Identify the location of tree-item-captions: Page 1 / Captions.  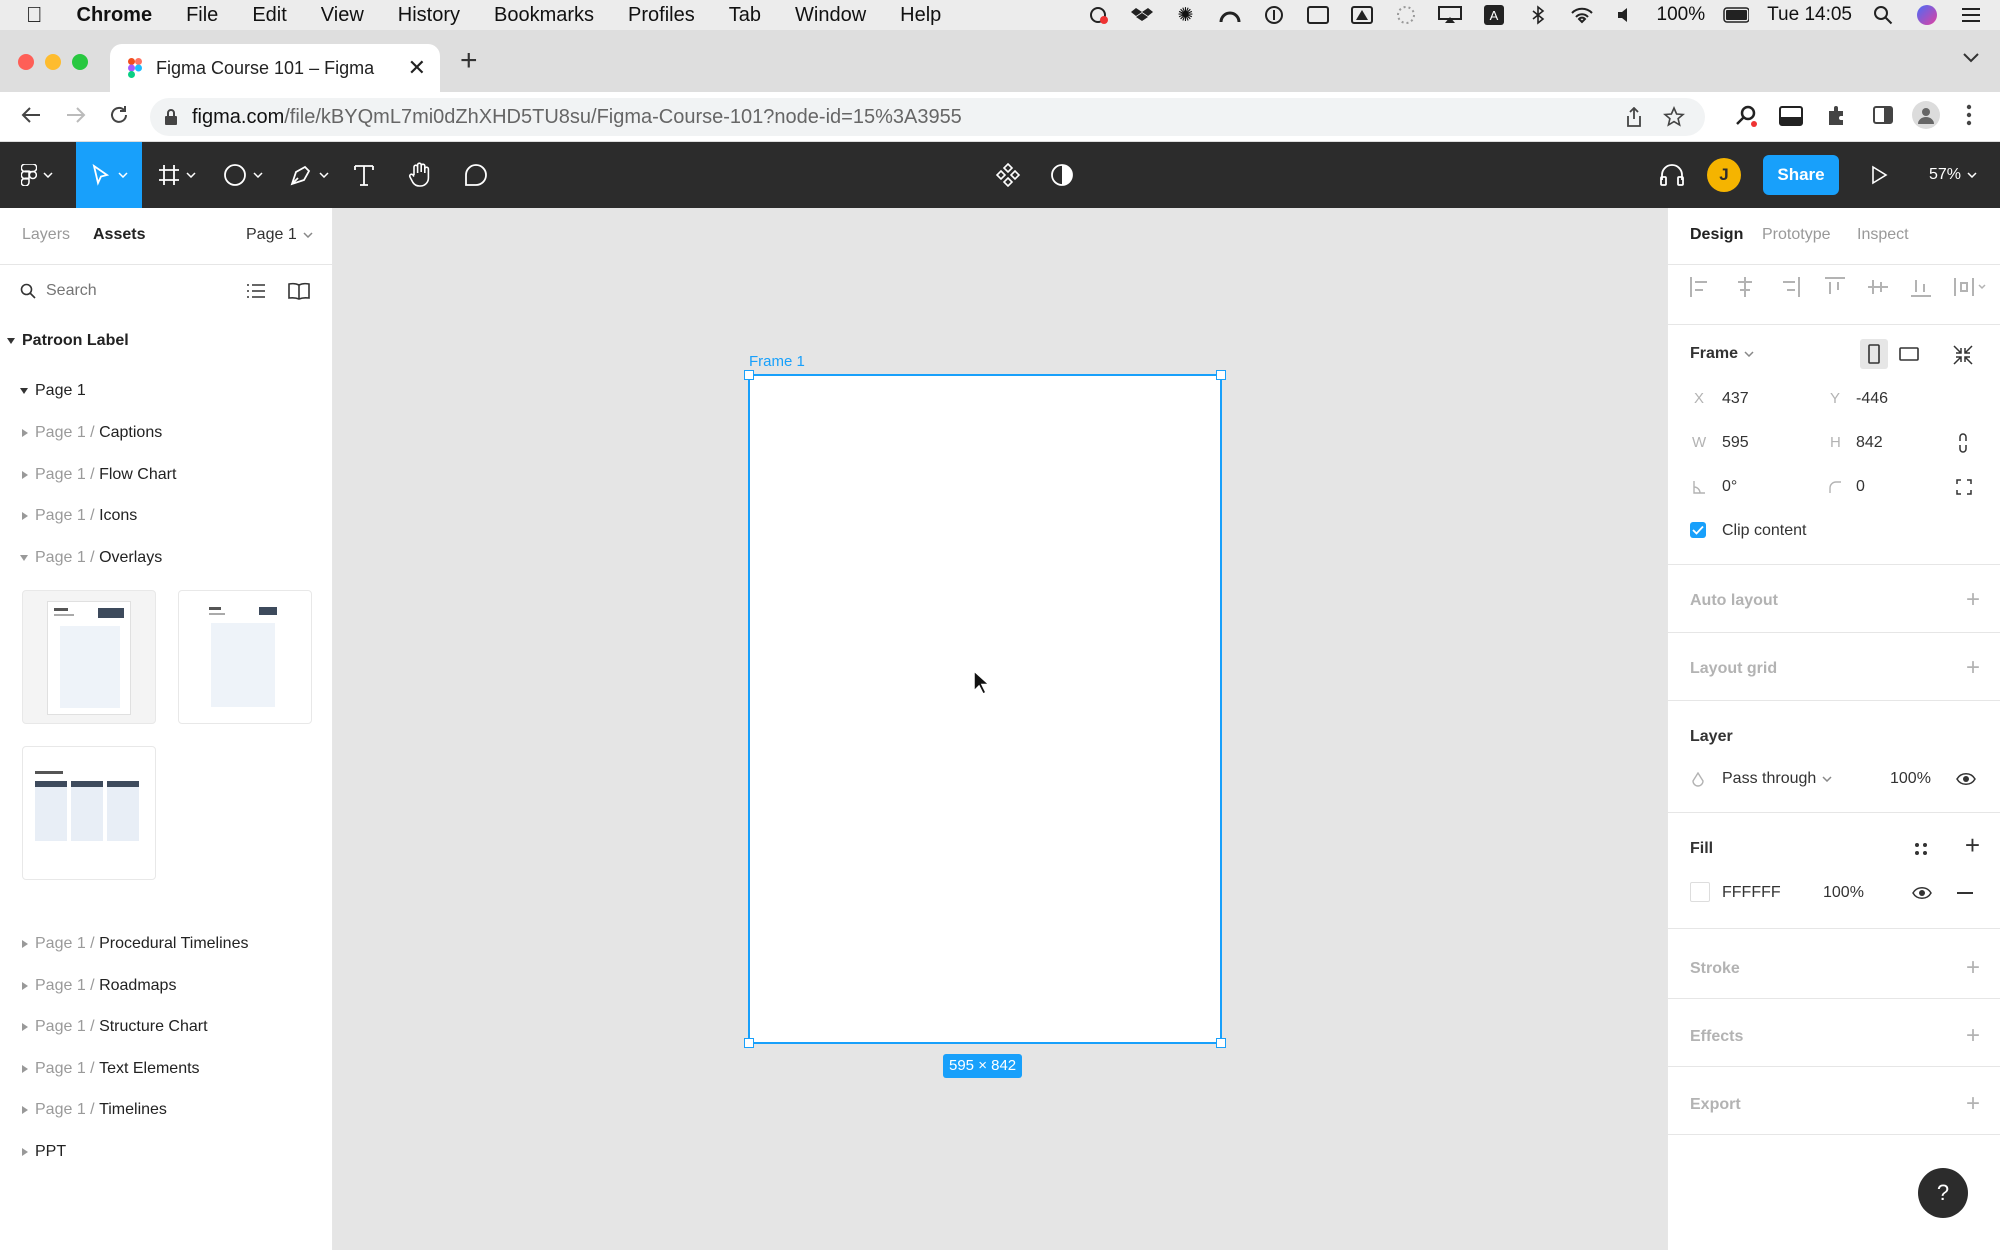
(91, 433).